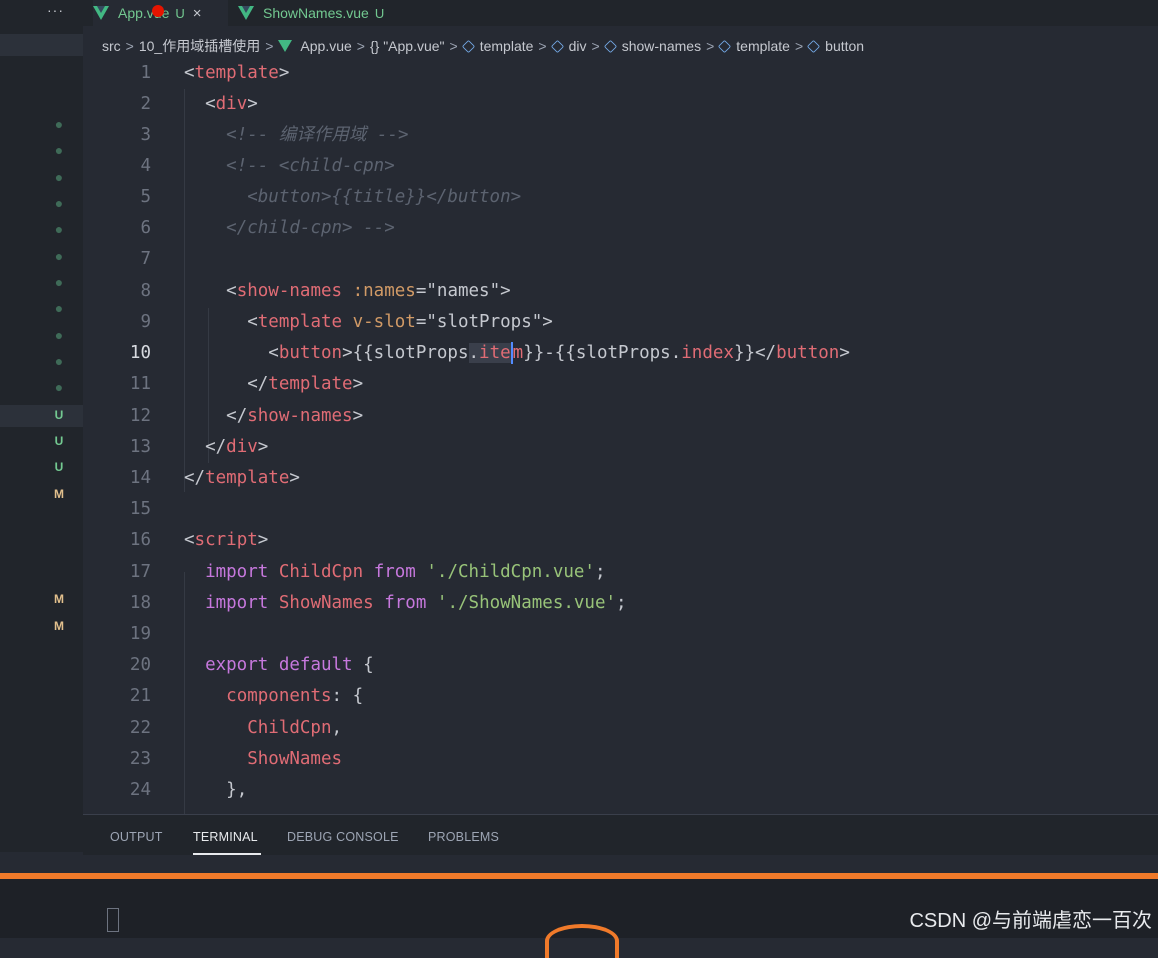  What do you see at coordinates (346, 322) in the screenshot?
I see `code-line: 9 <template v-slot="slotProps">` at bounding box center [346, 322].